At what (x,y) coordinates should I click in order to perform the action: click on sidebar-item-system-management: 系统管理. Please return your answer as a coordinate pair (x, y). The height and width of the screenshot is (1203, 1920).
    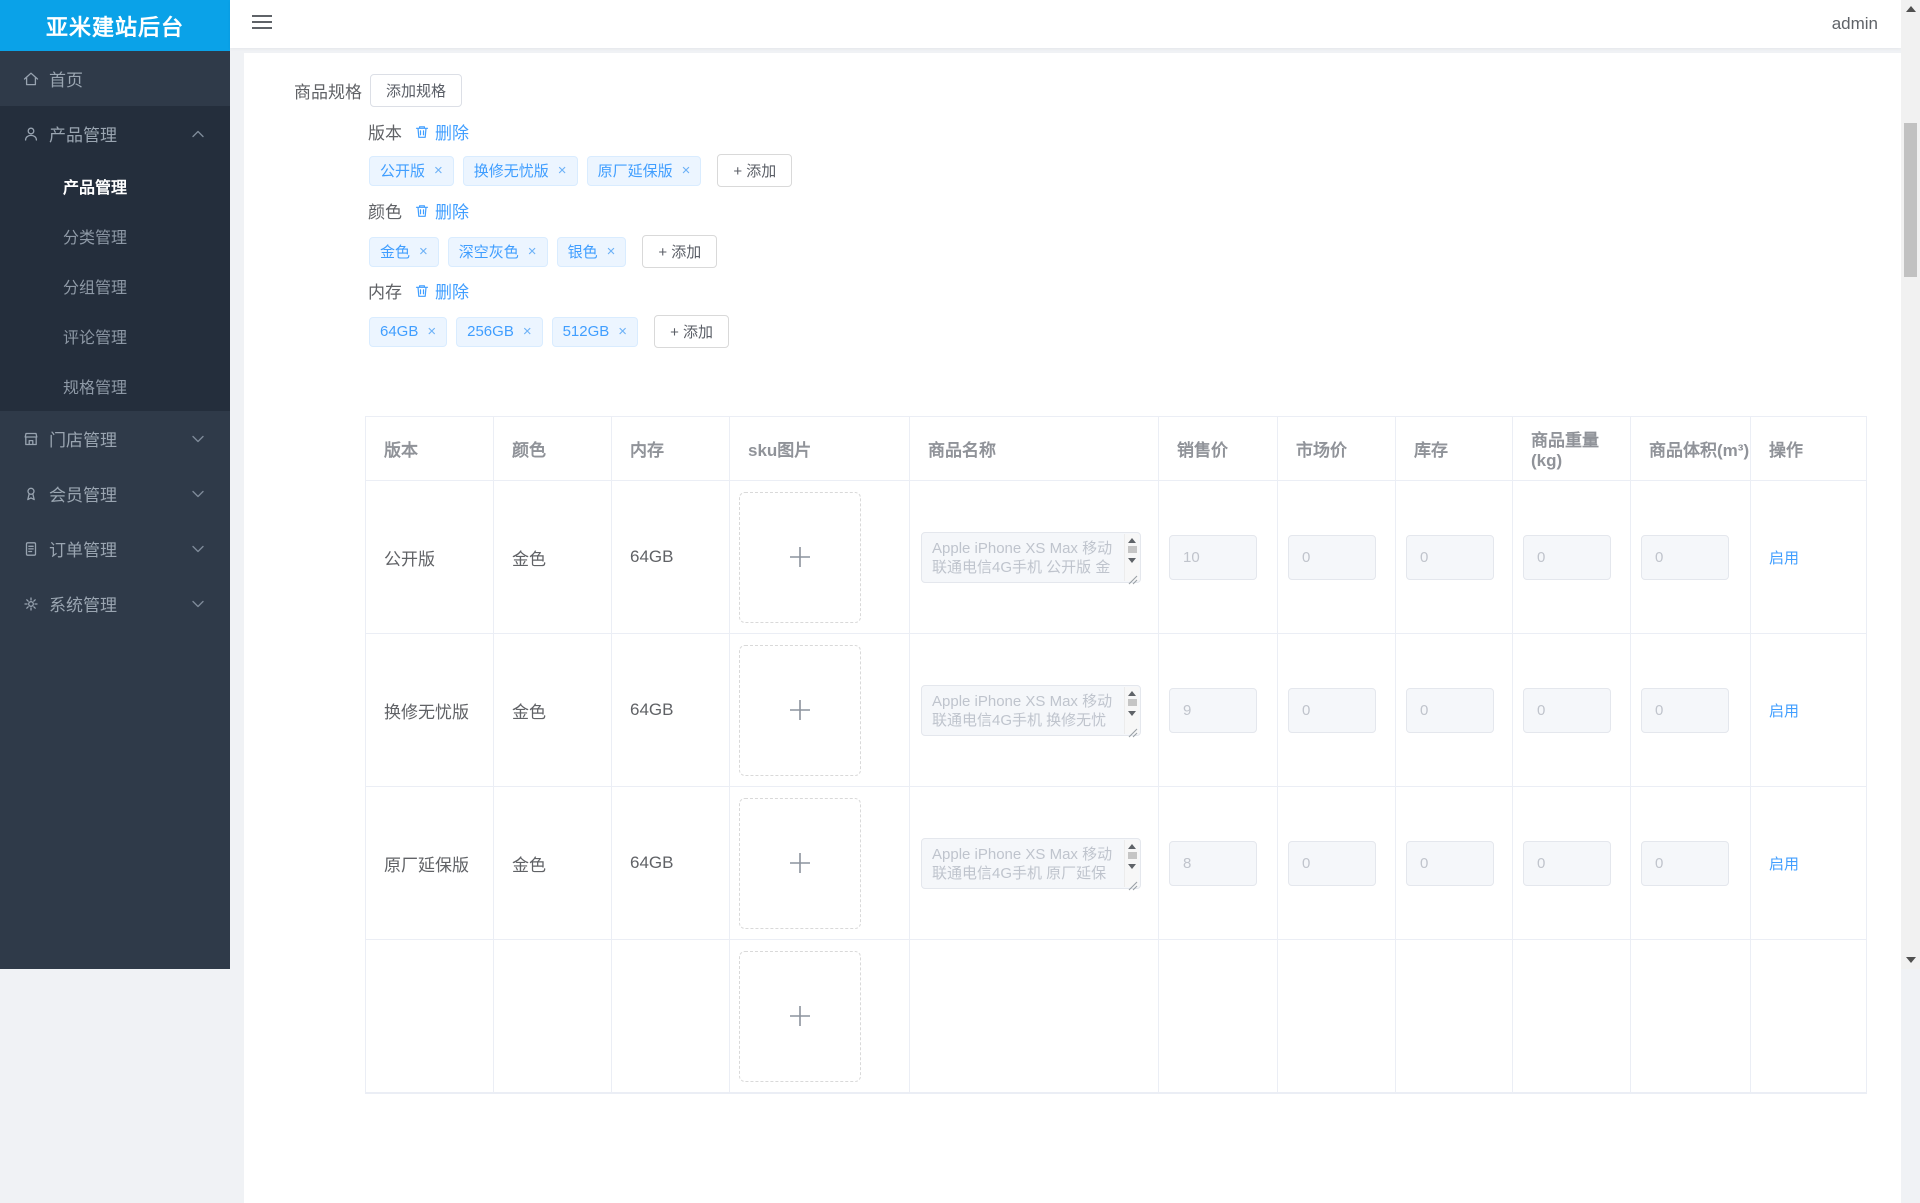
    Looking at the image, I should click on (115, 603).